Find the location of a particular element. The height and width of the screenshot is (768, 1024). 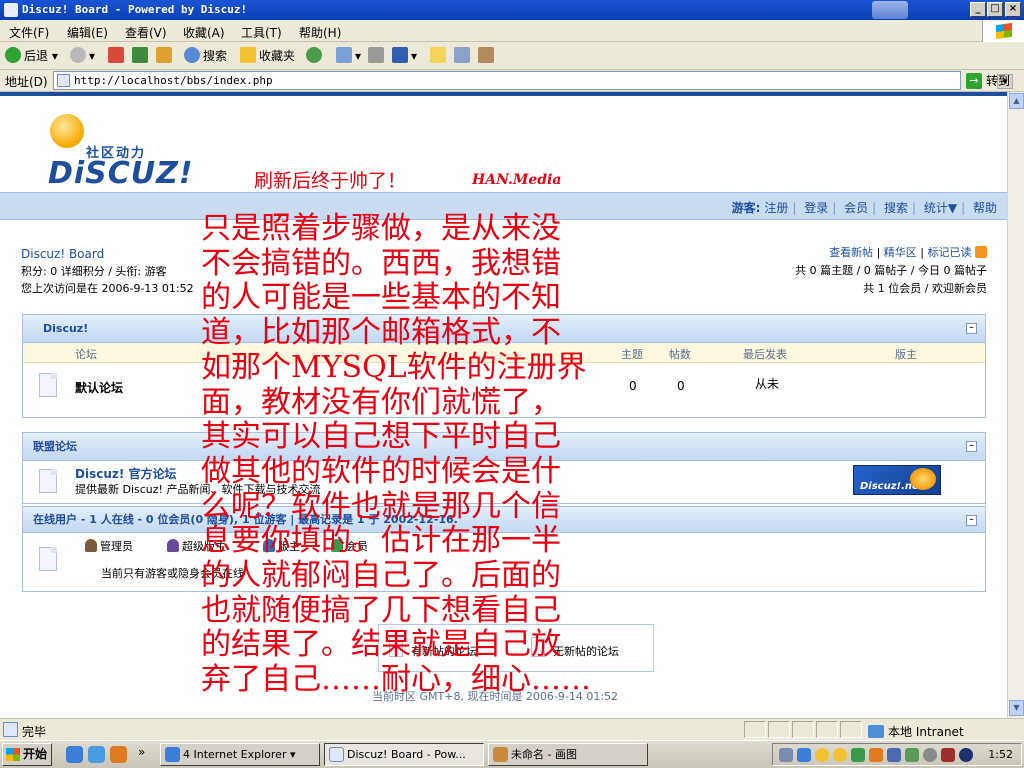

status-bar: 完毕 本地 Intranet is located at coordinates (512, 729).